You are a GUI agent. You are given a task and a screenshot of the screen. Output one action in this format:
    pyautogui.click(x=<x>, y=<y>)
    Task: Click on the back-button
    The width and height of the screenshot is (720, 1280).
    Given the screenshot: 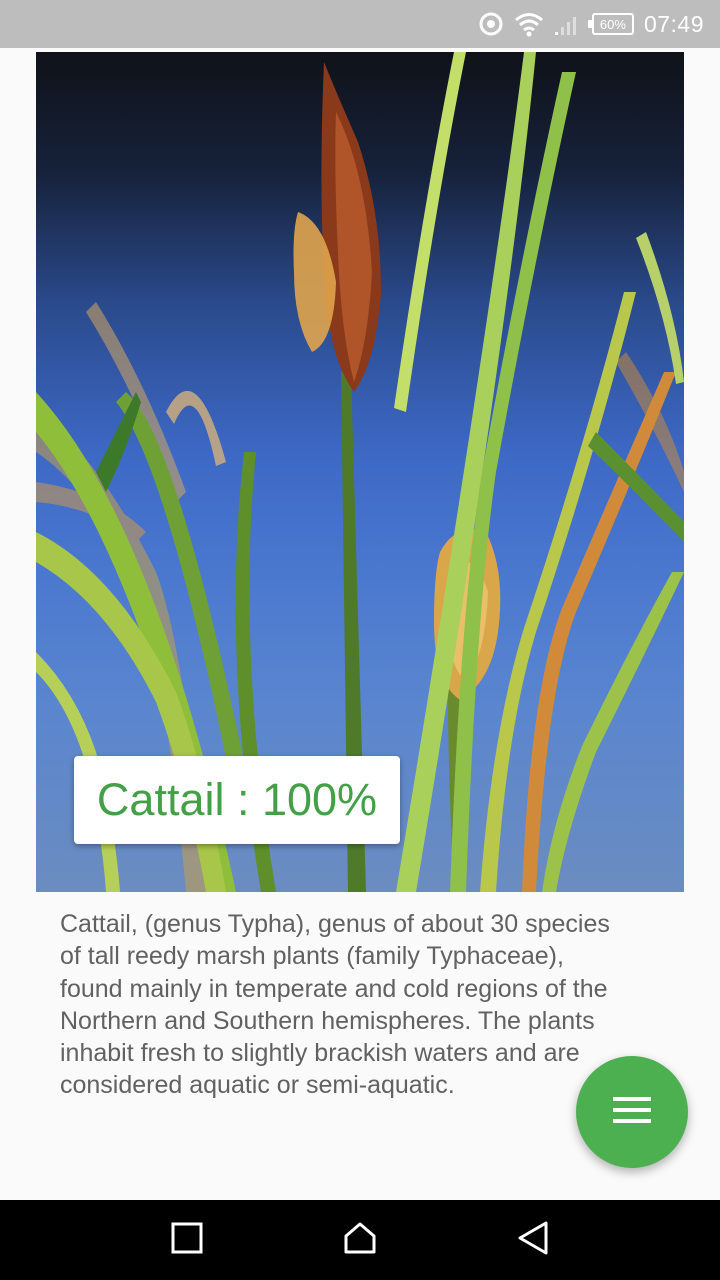 What is the action you would take?
    pyautogui.click(x=533, y=1240)
    